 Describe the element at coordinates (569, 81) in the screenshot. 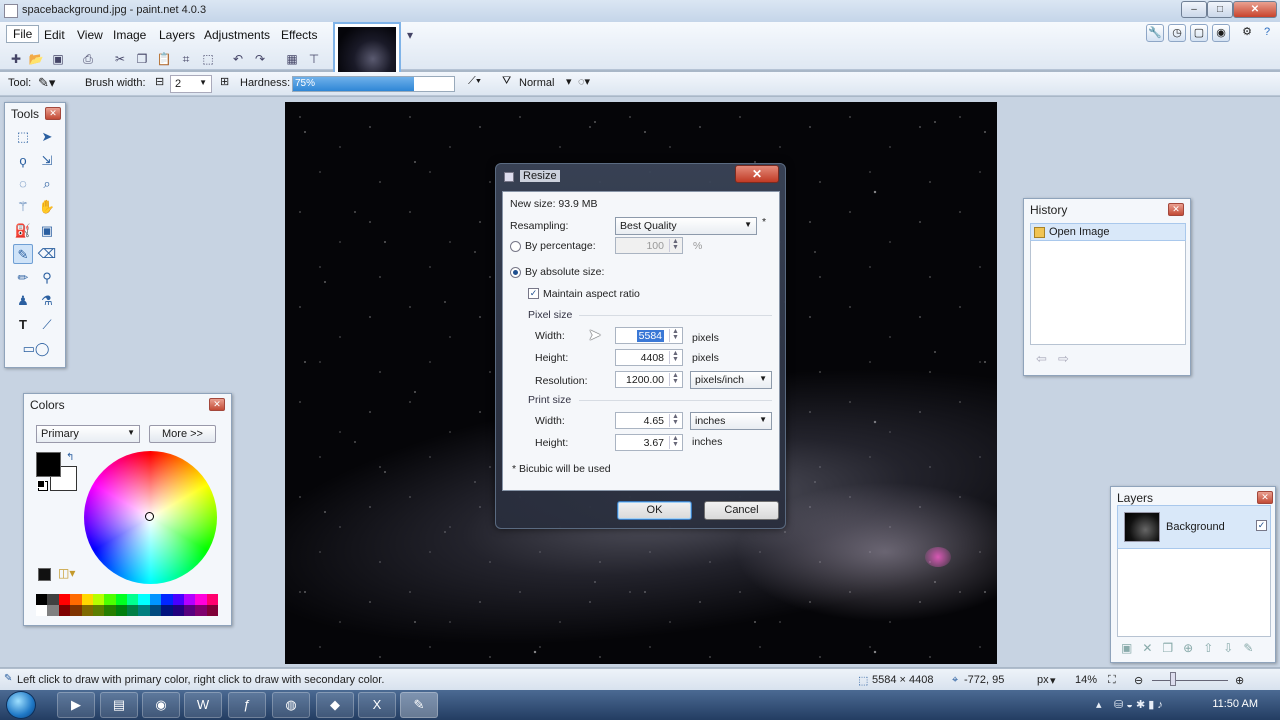

I see `blend-mode-dropdown-icon: ▾` at that location.